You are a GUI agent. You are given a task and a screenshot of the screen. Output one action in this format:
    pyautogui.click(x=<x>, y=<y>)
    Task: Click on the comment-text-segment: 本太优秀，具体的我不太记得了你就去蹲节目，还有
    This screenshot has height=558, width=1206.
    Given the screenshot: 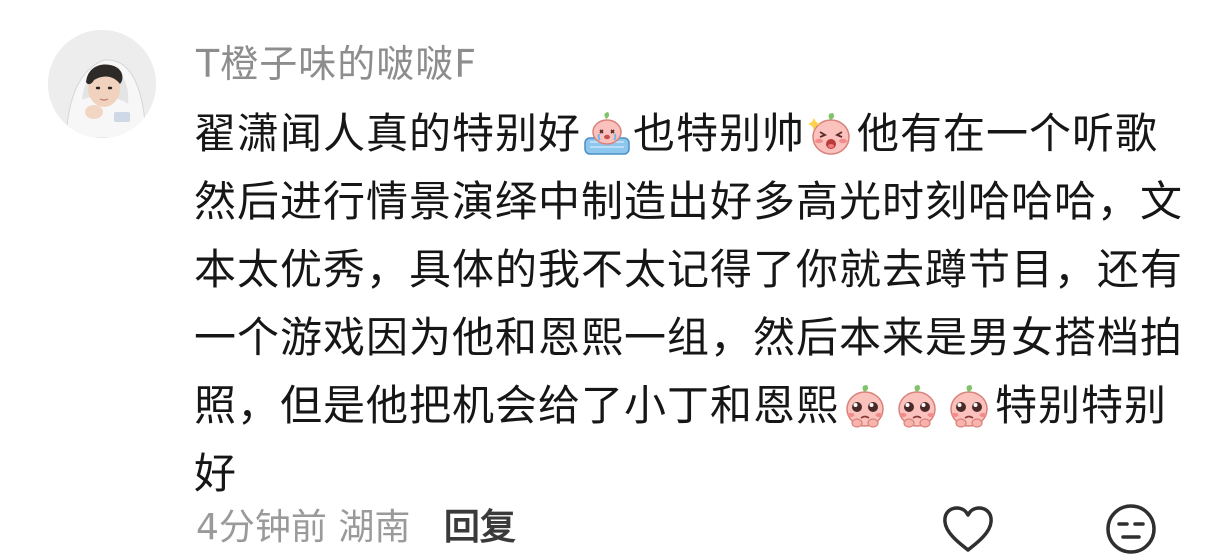 What is the action you would take?
    pyautogui.click(x=689, y=269)
    